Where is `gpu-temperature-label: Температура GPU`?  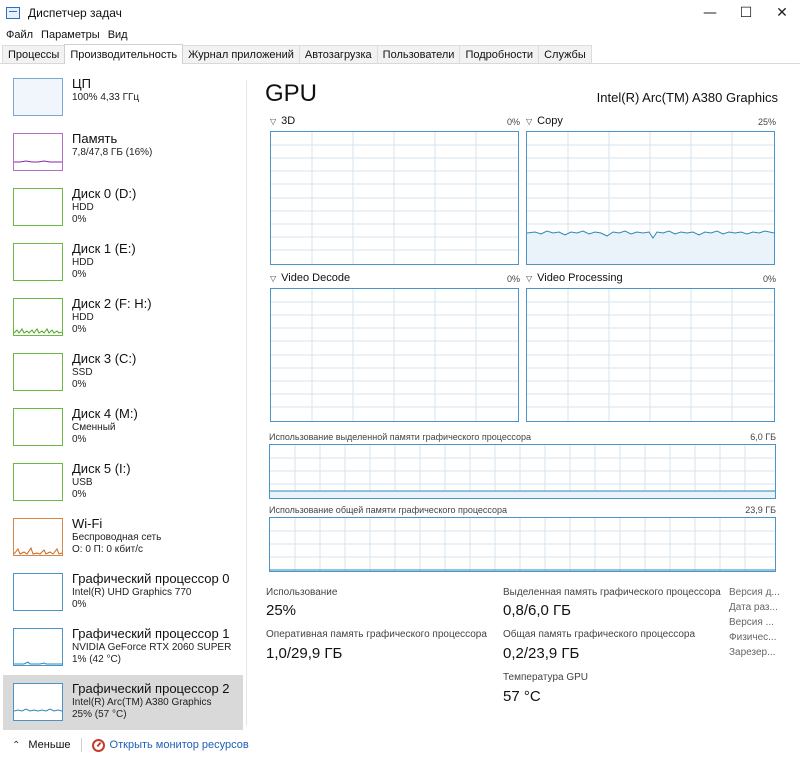
gpu-temperature-label: Температура GPU is located at coordinates (546, 677).